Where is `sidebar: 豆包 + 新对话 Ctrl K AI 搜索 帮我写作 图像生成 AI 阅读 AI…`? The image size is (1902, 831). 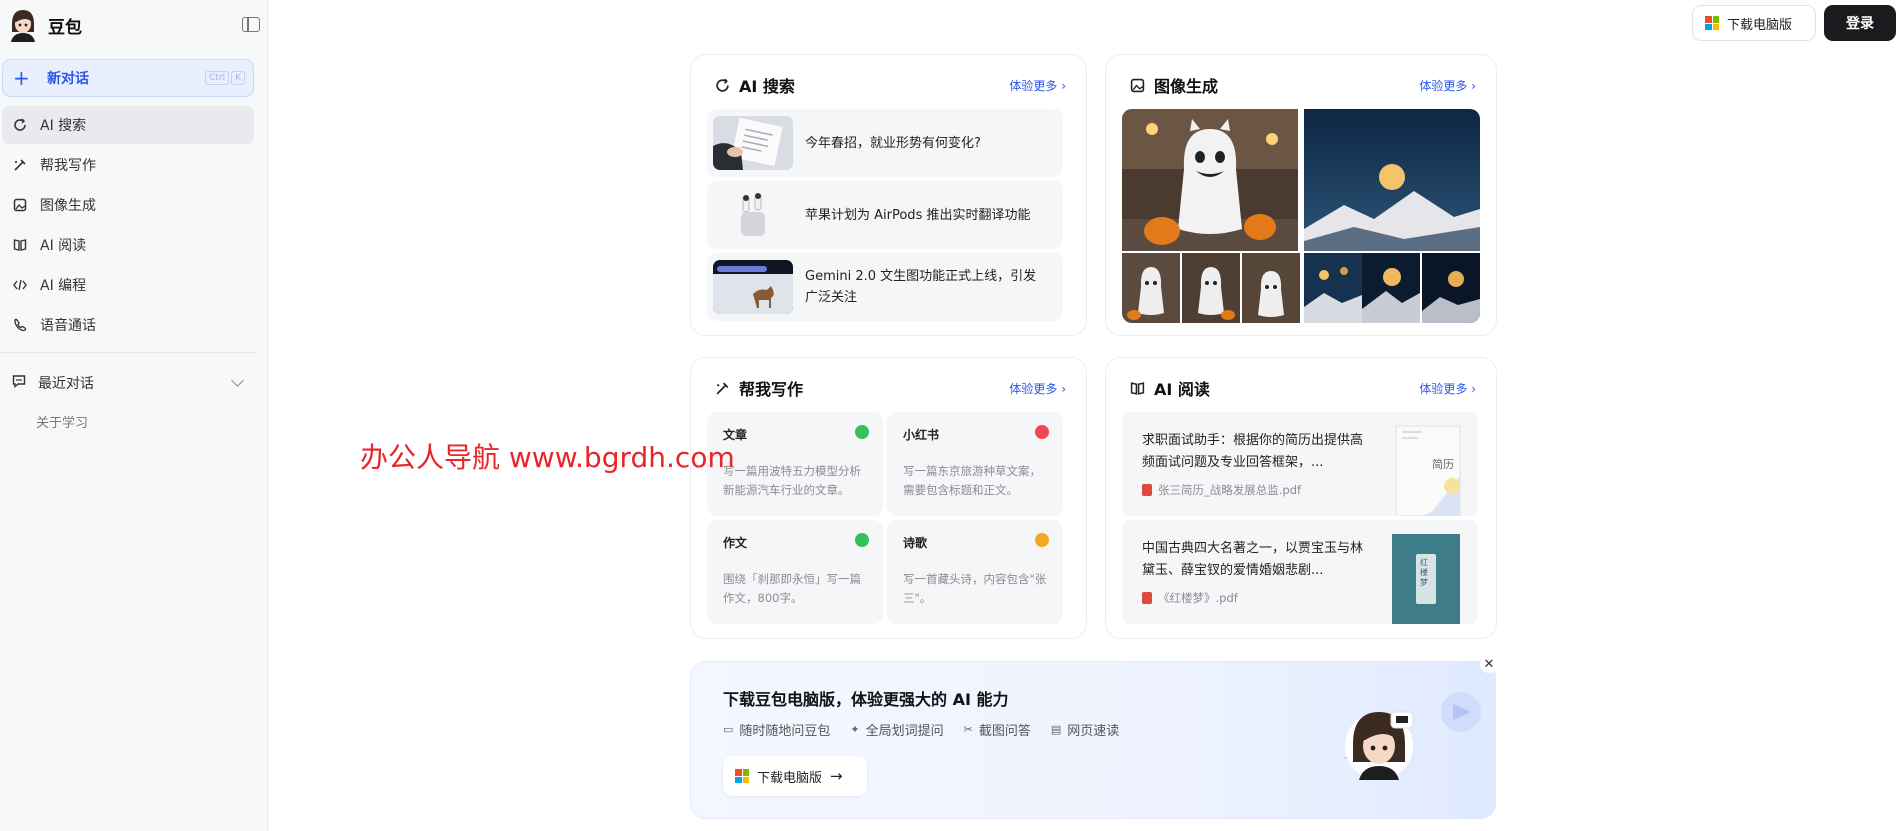
sidebar: 豆包 + 新对话 Ctrl K AI 搜索 帮我写作 图像生成 AI 阅读 AI… is located at coordinates (134, 415).